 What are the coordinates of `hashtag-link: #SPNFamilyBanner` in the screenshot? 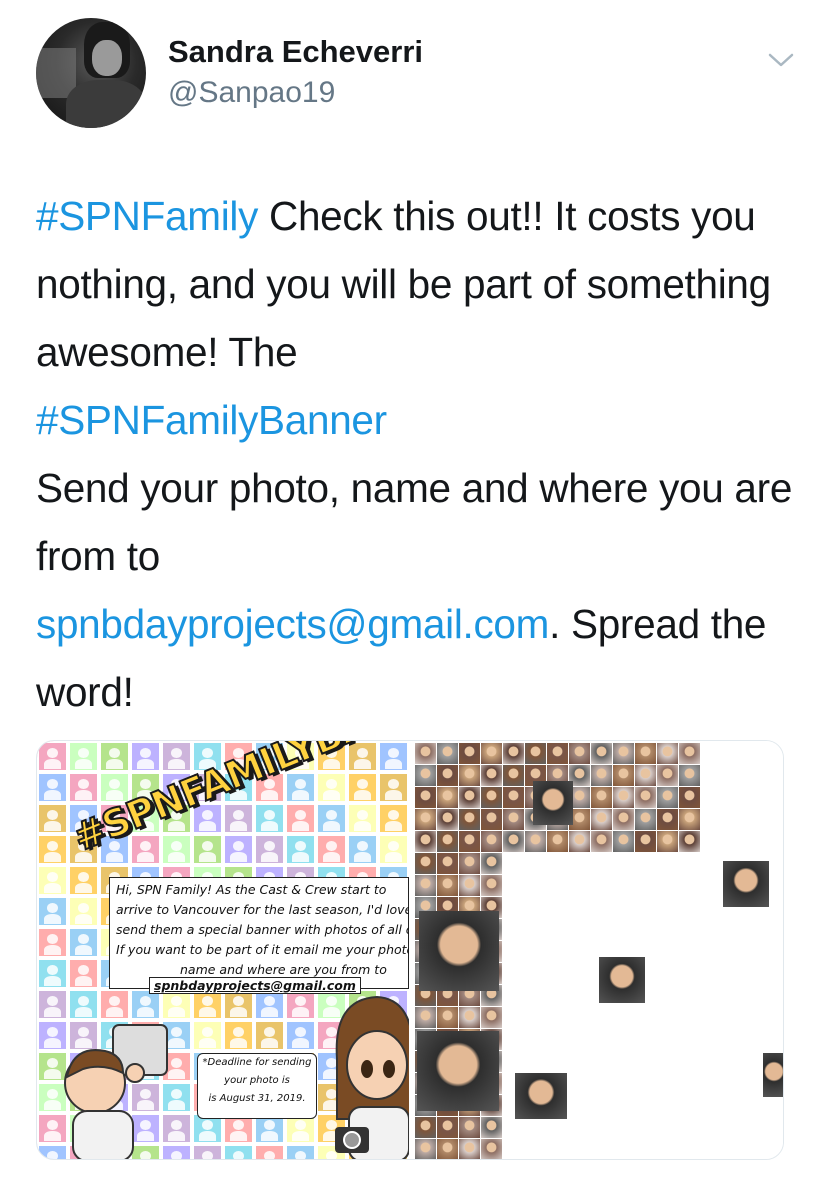 It's located at (211, 420).